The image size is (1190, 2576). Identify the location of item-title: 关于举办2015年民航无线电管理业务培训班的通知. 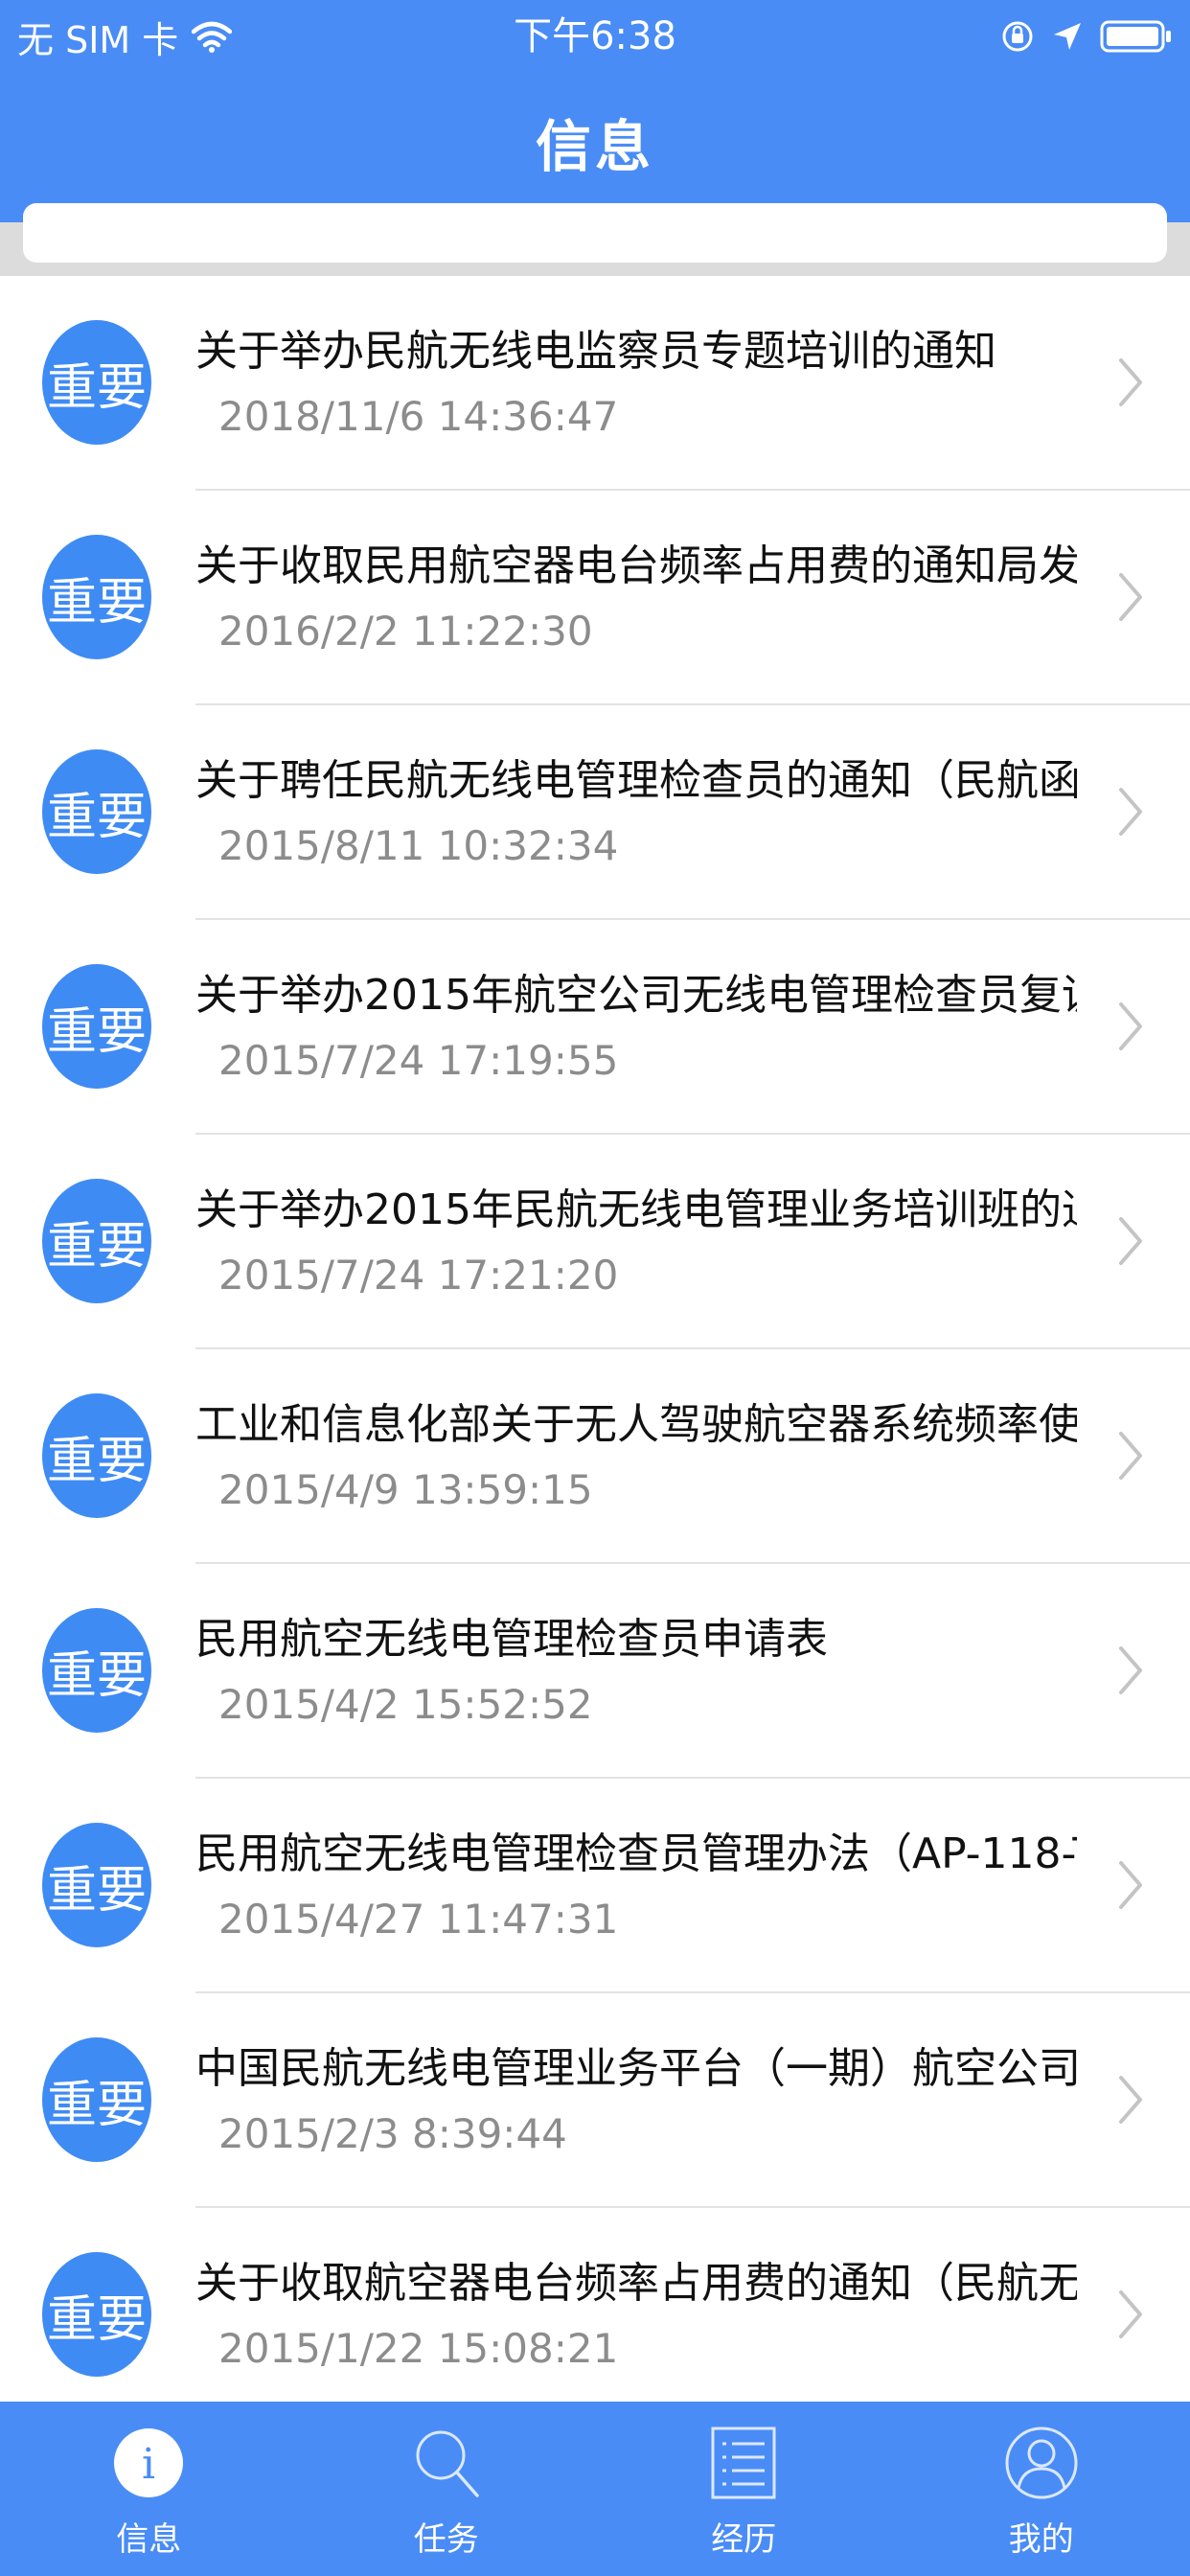
(636, 1209).